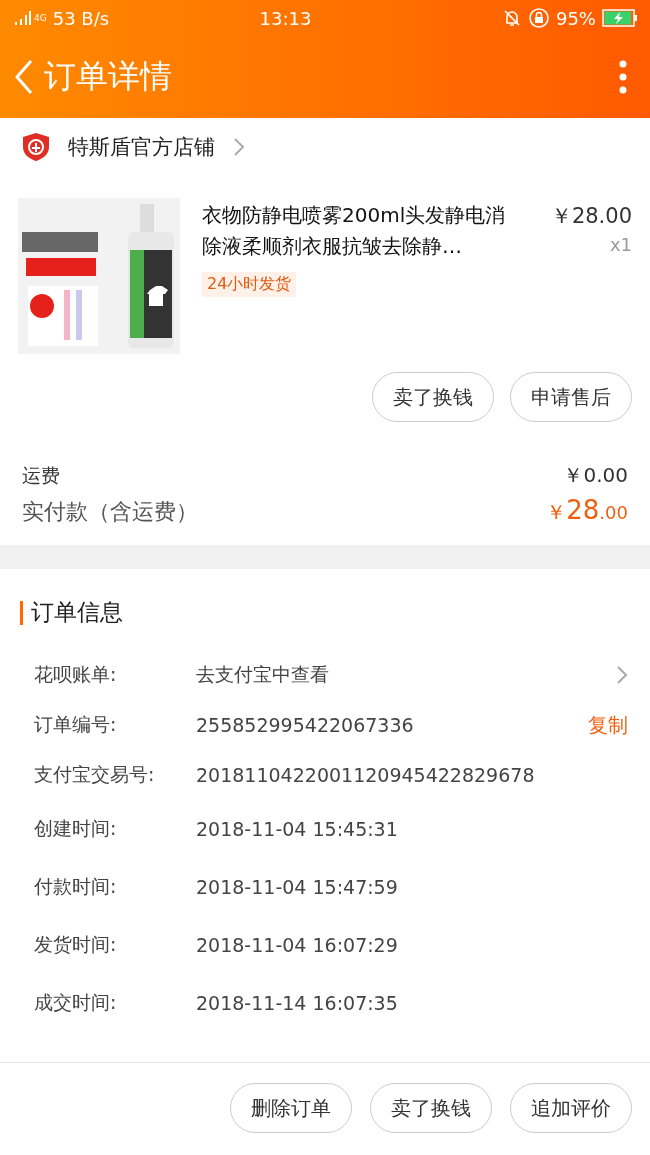  I want to click on rotation-lock-icon, so click(538, 18).